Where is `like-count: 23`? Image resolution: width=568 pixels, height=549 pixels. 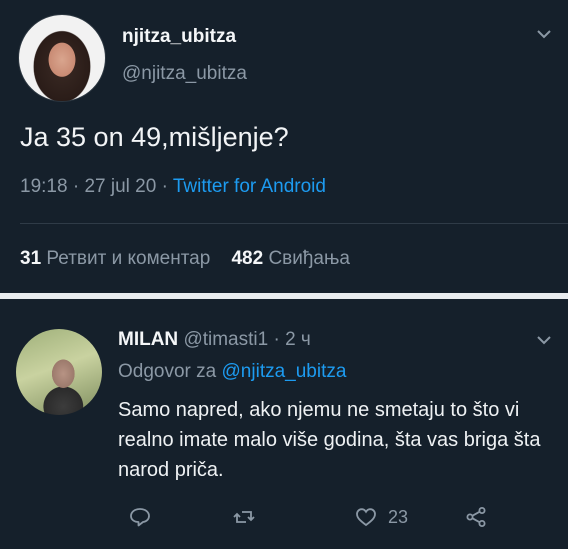 like-count: 23 is located at coordinates (398, 516).